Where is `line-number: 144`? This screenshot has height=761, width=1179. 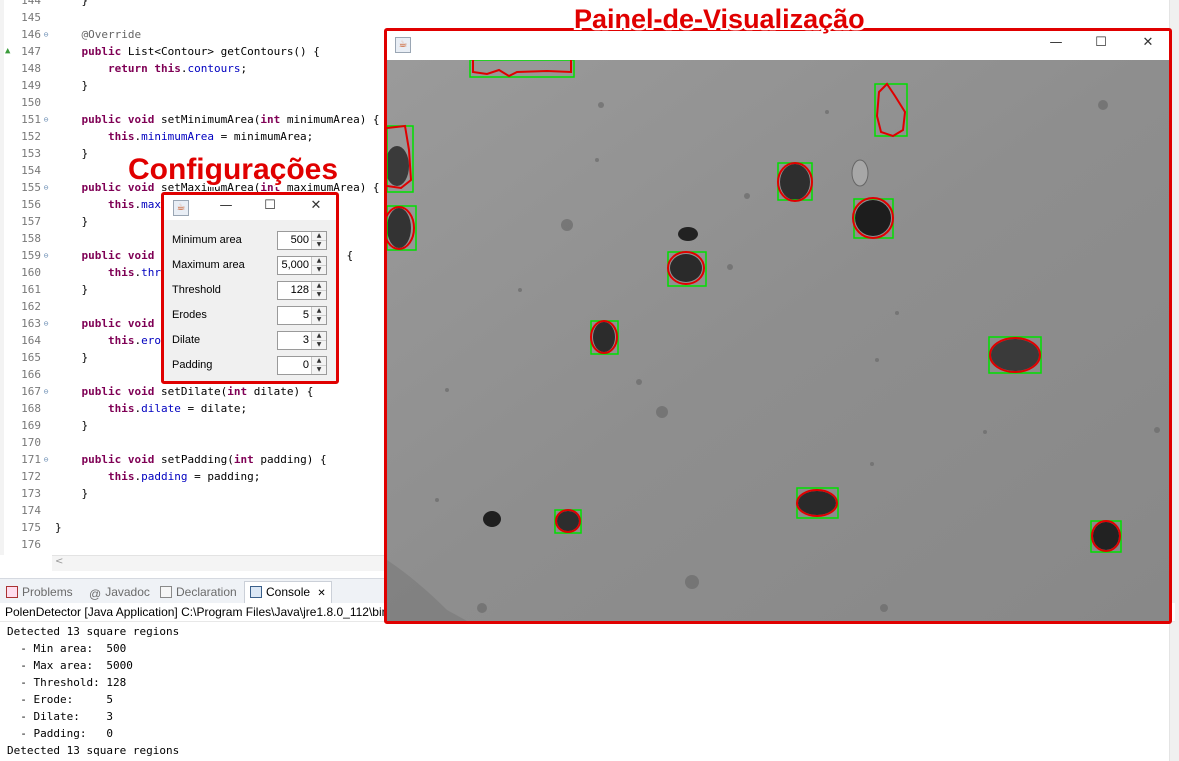
line-number: 144 is located at coordinates (31, 3).